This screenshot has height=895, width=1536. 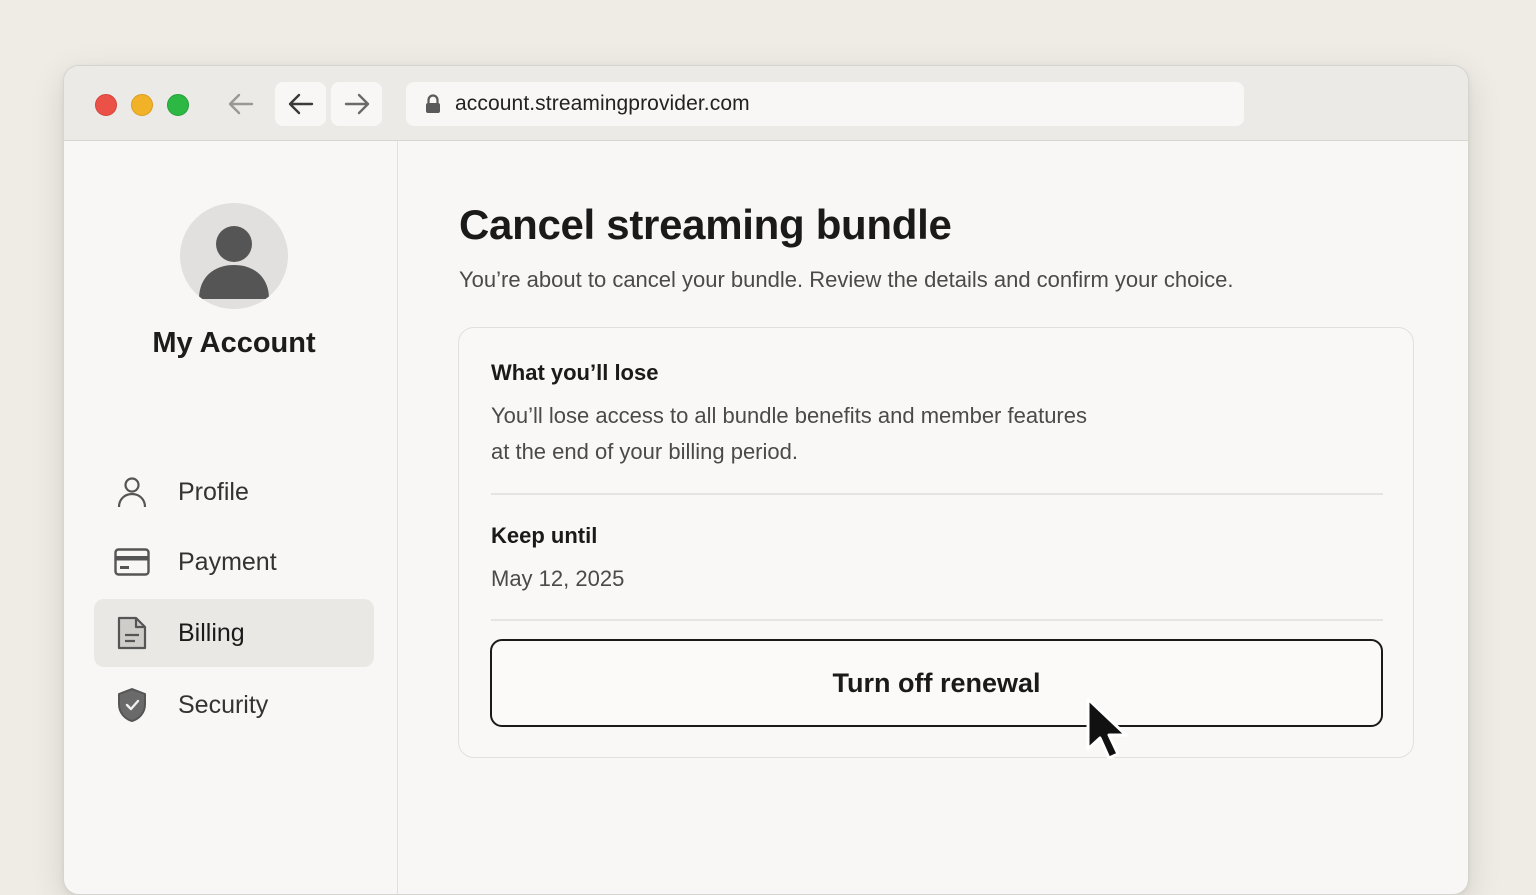 I want to click on browser-toolbar: account.streamingprovider.com, so click(x=766, y=103).